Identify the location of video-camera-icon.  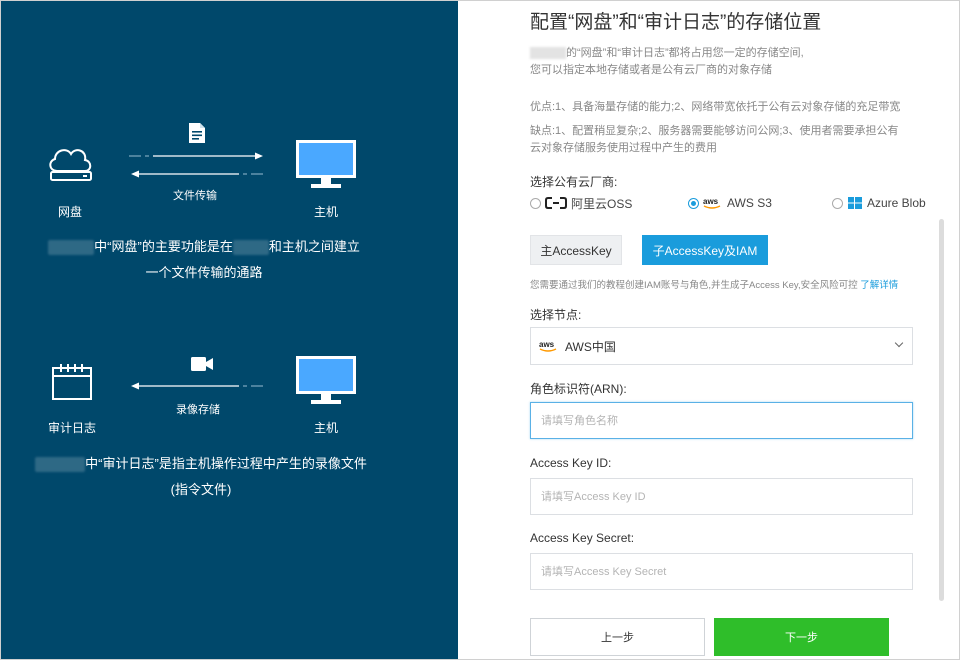
(202, 364).